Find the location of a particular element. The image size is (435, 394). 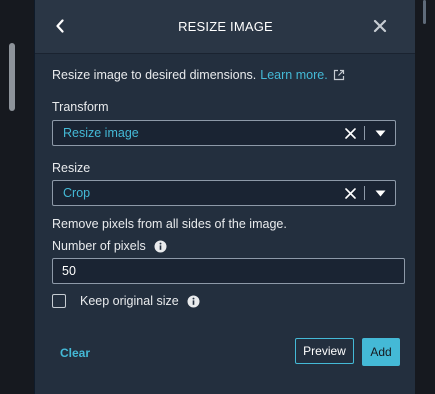

clear-button: Clear is located at coordinates (75, 353).